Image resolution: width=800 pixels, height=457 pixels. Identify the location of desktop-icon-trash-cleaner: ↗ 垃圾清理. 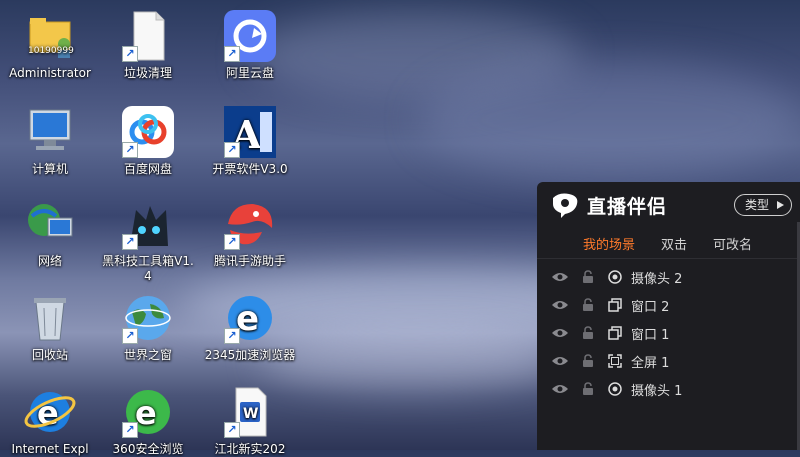
(148, 44).